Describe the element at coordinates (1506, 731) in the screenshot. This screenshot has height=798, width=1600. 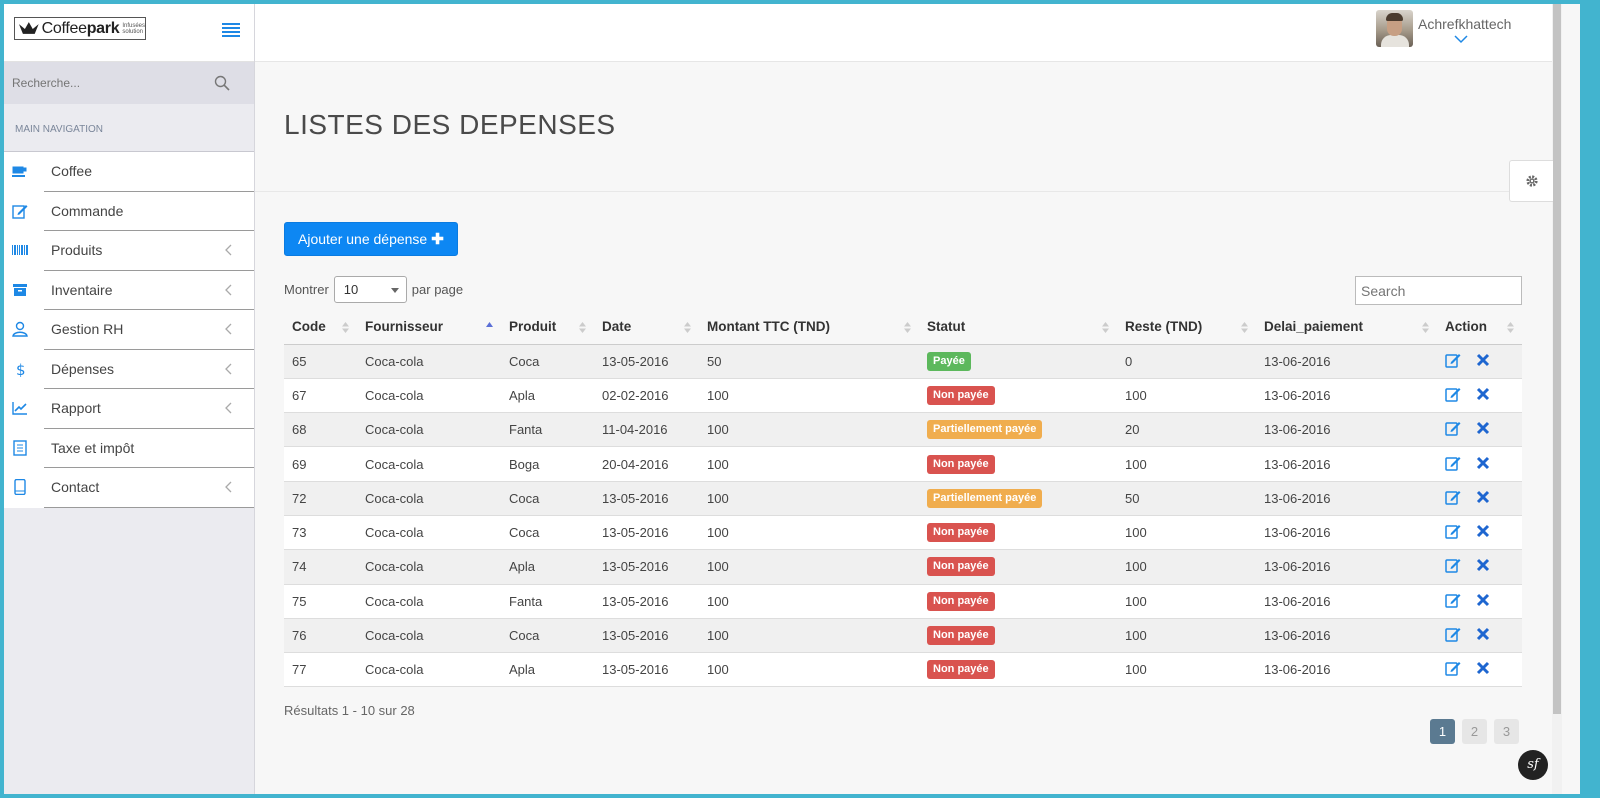
I see `page-button: 3` at that location.